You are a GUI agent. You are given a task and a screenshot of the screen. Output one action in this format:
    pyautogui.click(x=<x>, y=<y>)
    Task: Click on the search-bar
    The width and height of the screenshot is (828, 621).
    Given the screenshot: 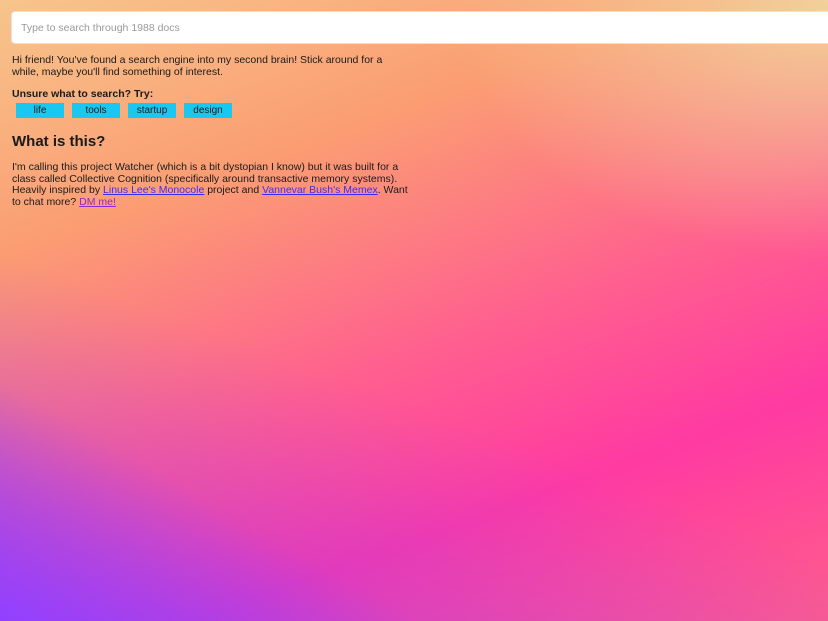 What is the action you would take?
    pyautogui.click(x=419, y=27)
    